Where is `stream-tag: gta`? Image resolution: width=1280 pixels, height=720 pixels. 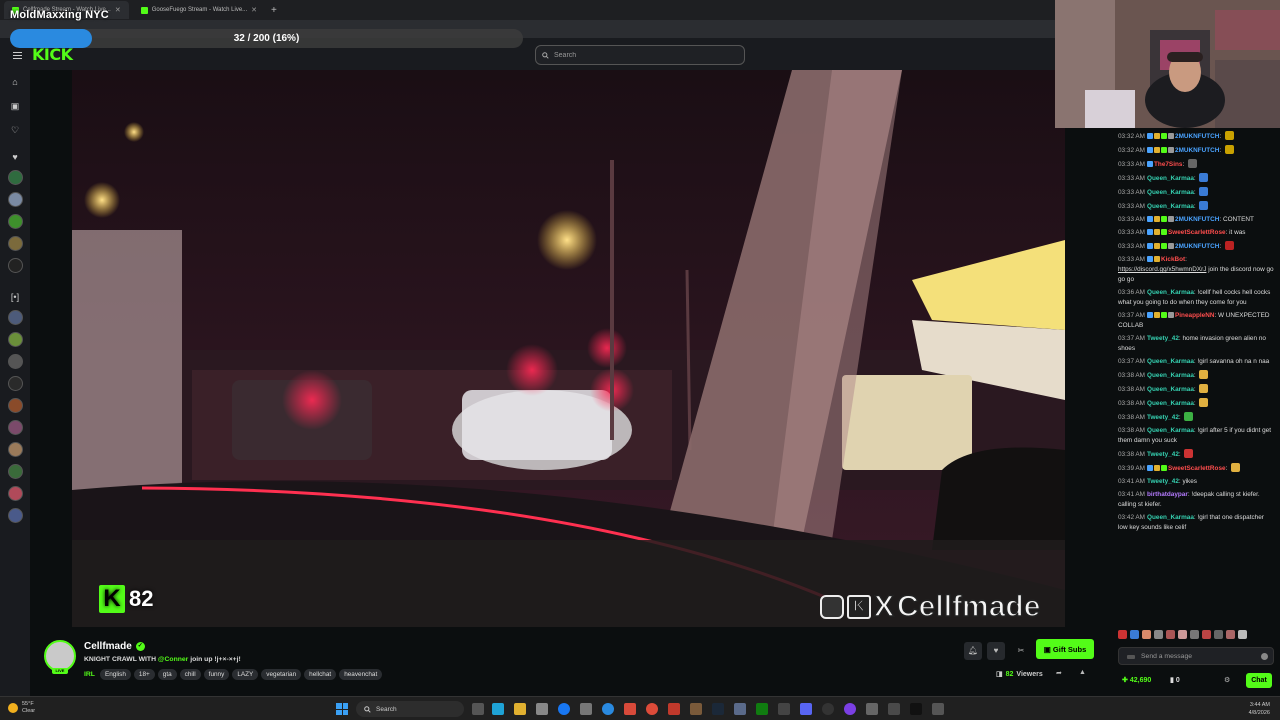
stream-tag: gta is located at coordinates (167, 674).